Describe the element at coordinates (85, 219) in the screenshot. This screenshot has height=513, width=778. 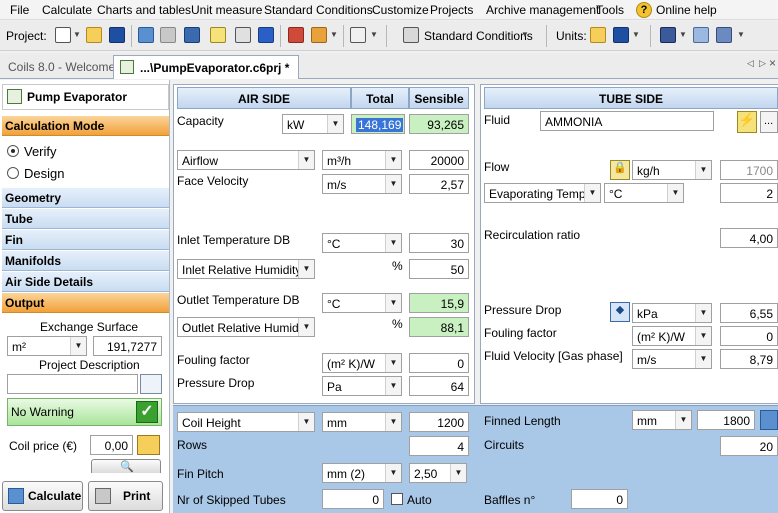
I see `section-tube: Tube` at that location.